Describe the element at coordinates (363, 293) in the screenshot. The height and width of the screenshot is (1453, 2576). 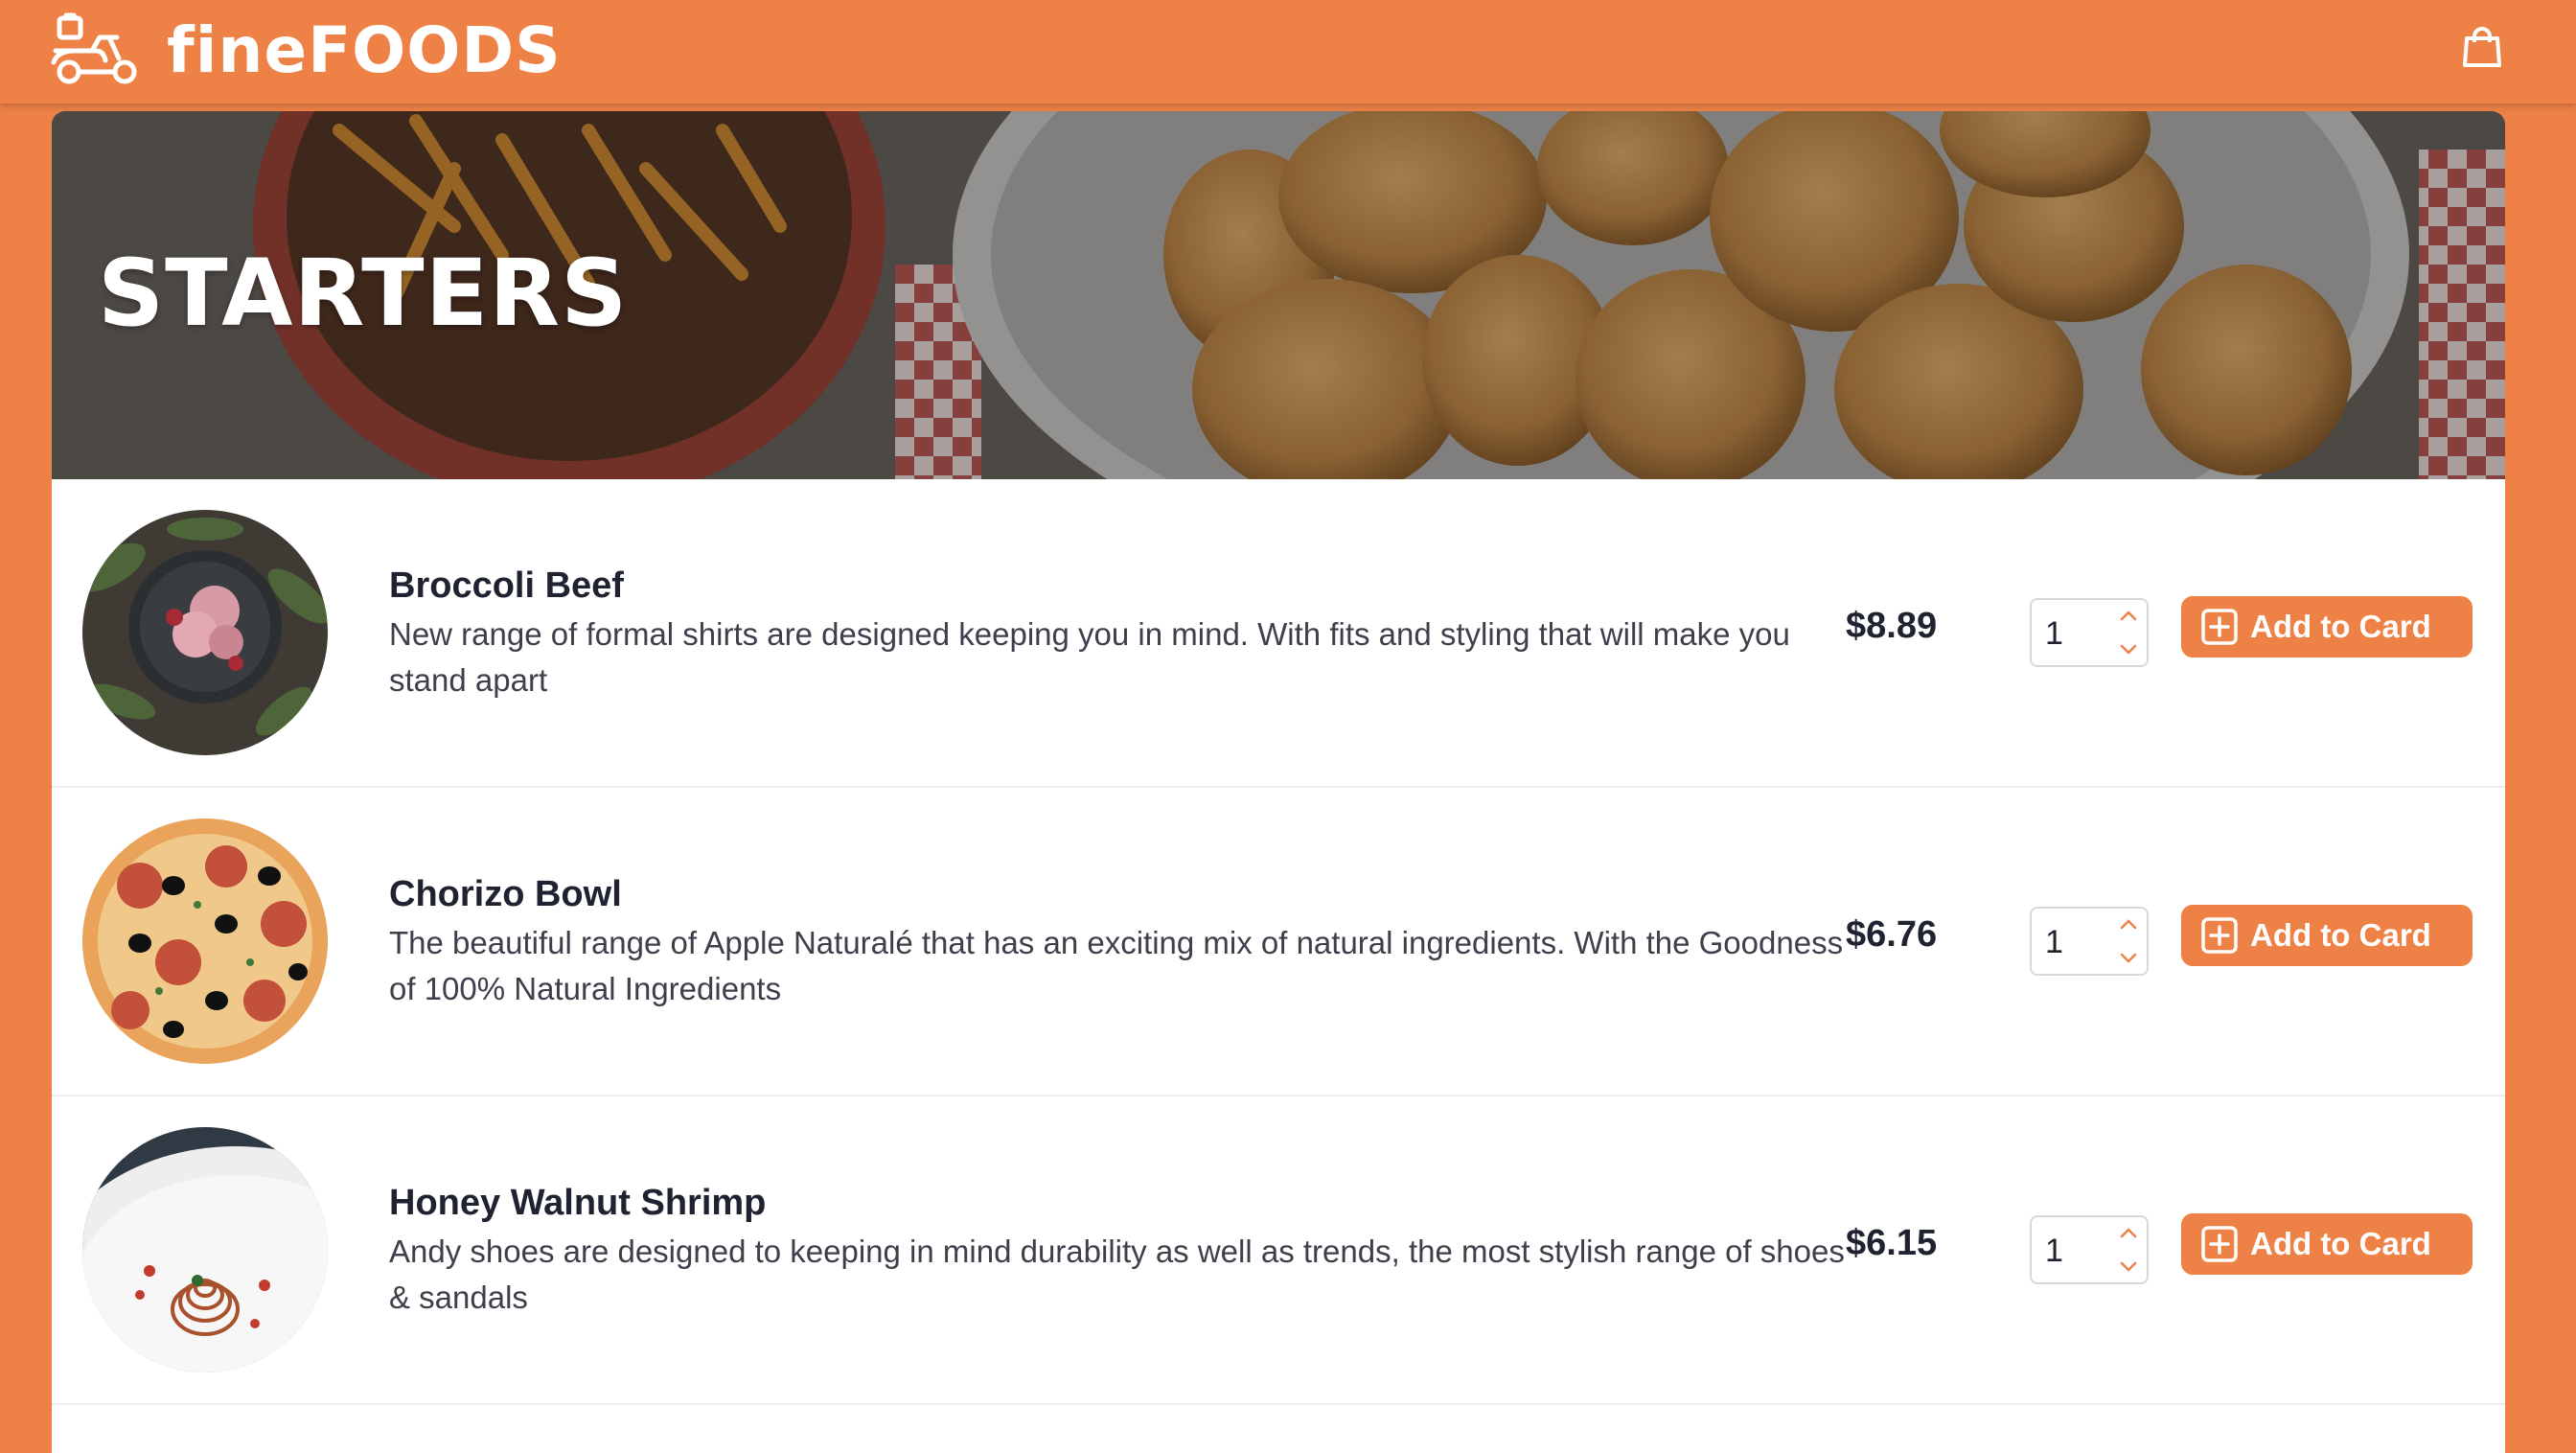
I see `category-title: STARTERS` at that location.